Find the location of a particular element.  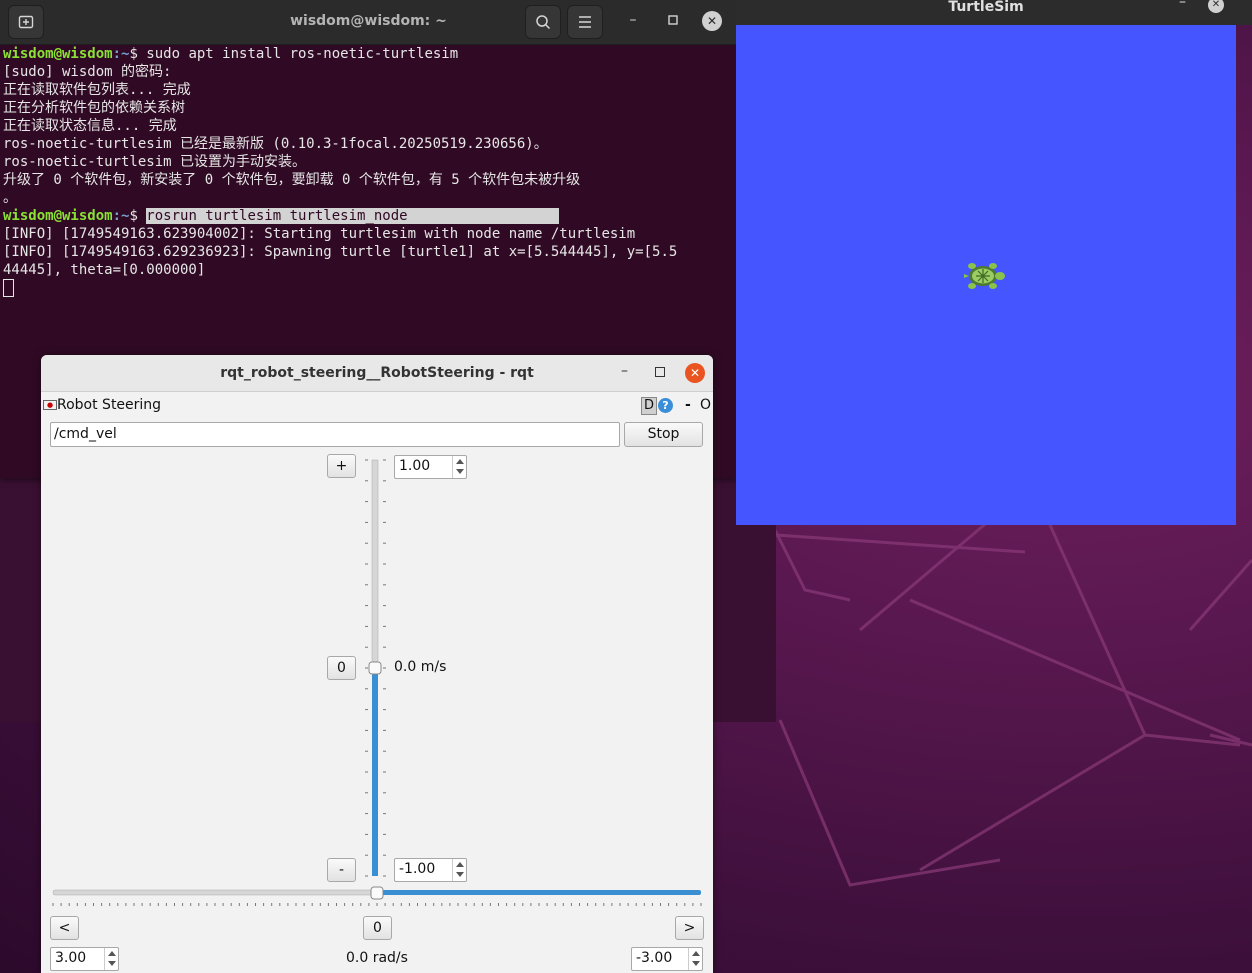

terminal-line: 44445], theta=[0.000000] is located at coordinates (104, 270).